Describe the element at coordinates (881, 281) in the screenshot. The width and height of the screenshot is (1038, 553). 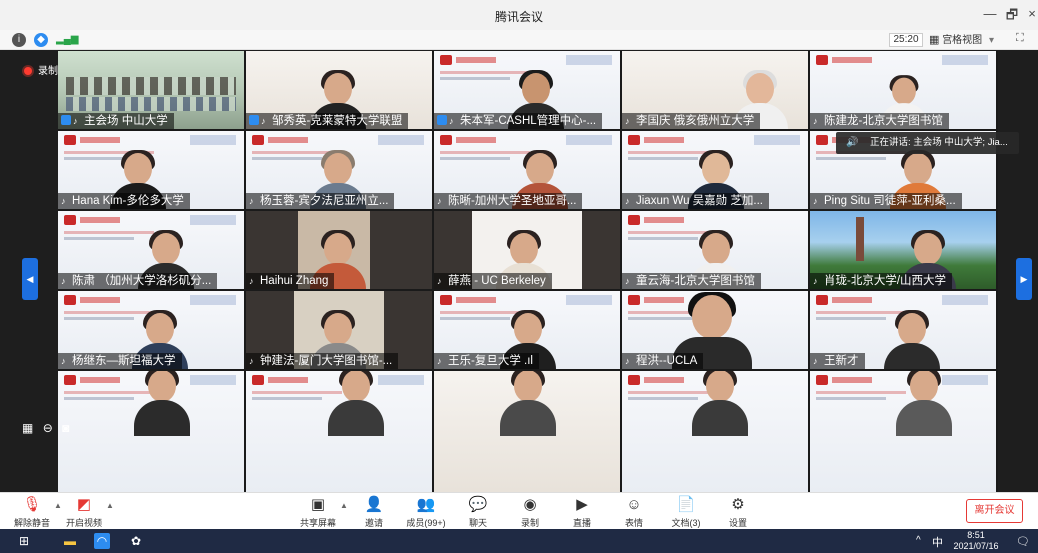
I see `participant-name: ♪ 肖珑-北京大学/山西大学` at that location.